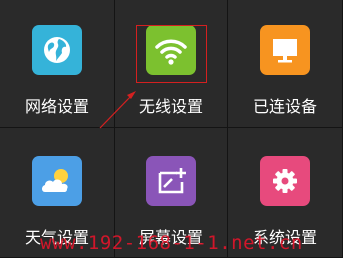 The image size is (343, 258). What do you see at coordinates (171, 181) in the screenshot?
I see `screen-add-icon` at bounding box center [171, 181].